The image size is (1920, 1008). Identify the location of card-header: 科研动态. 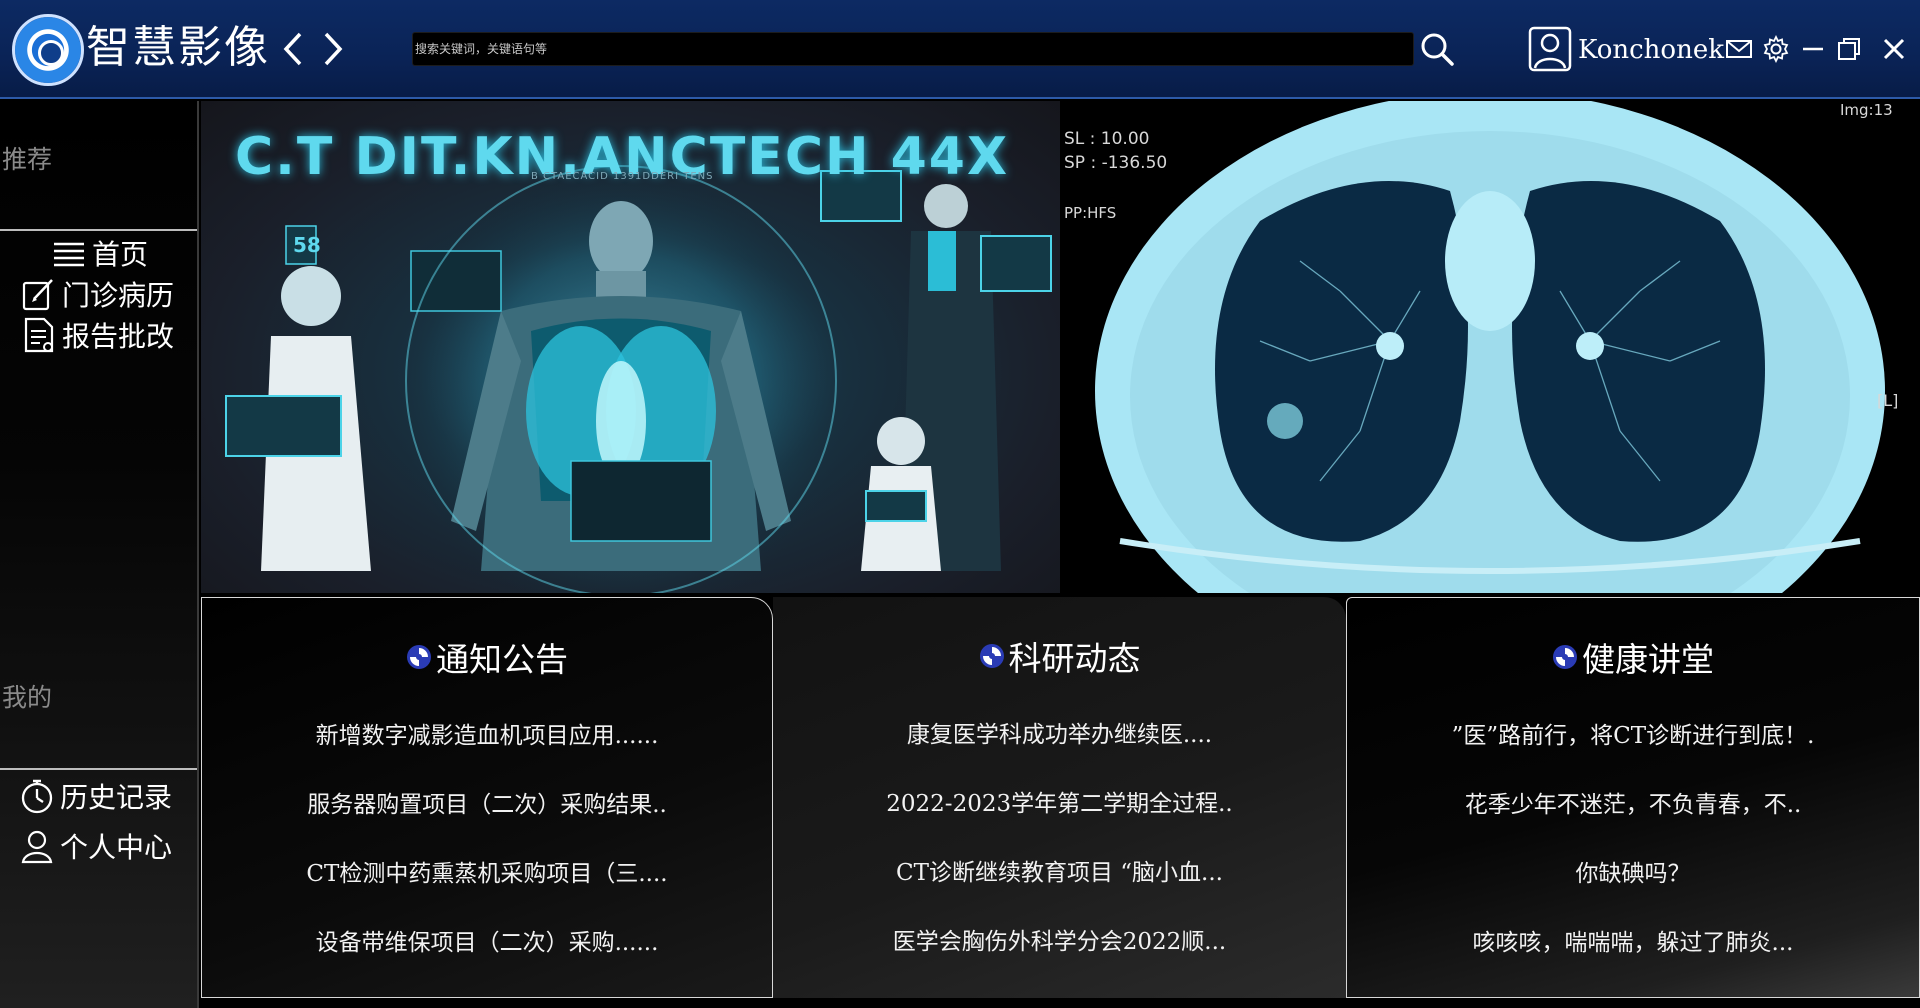
(1059, 656).